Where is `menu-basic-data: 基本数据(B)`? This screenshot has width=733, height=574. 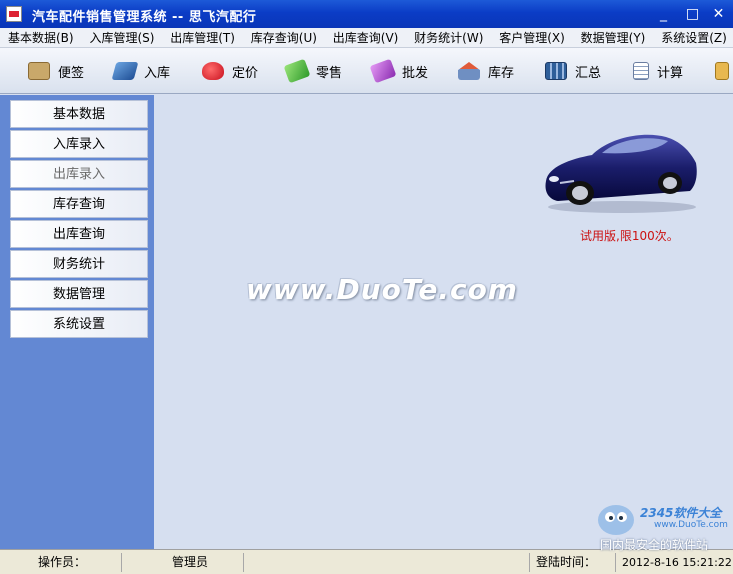
menu-basic-data: 基本数据(B) is located at coordinates (41, 37).